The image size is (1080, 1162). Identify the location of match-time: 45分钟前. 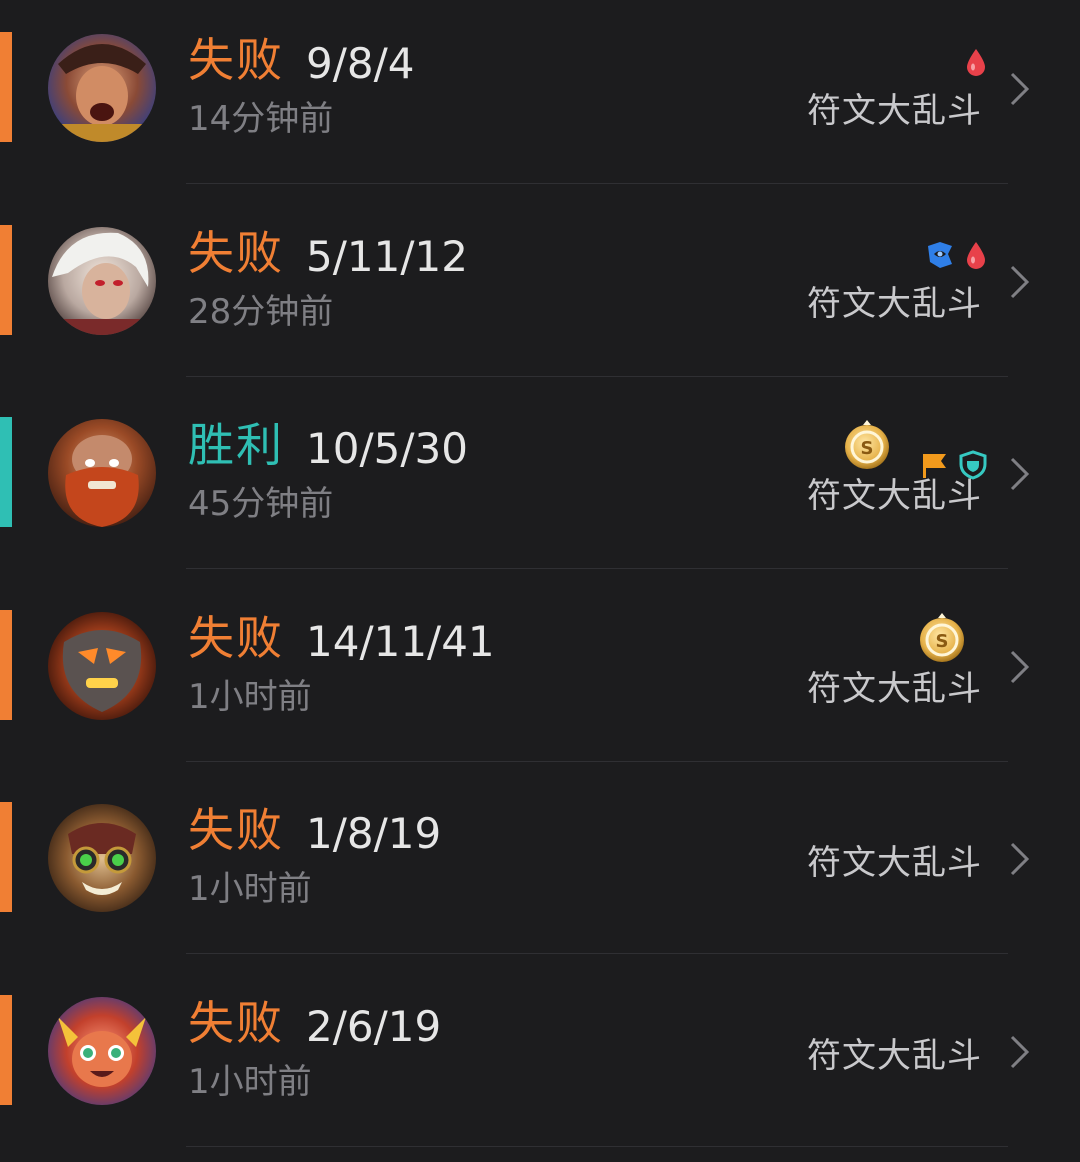
(261, 504).